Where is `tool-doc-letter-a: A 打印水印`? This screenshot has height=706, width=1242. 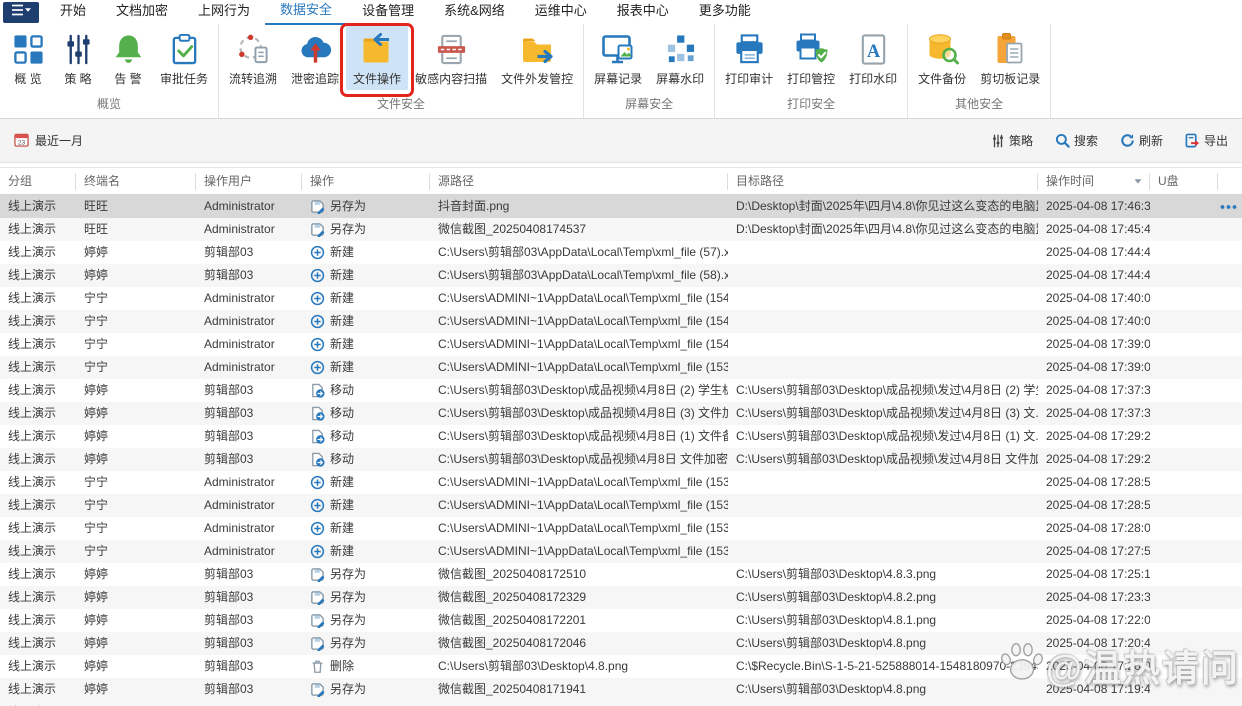 tool-doc-letter-a: A 打印水印 is located at coordinates (873, 58).